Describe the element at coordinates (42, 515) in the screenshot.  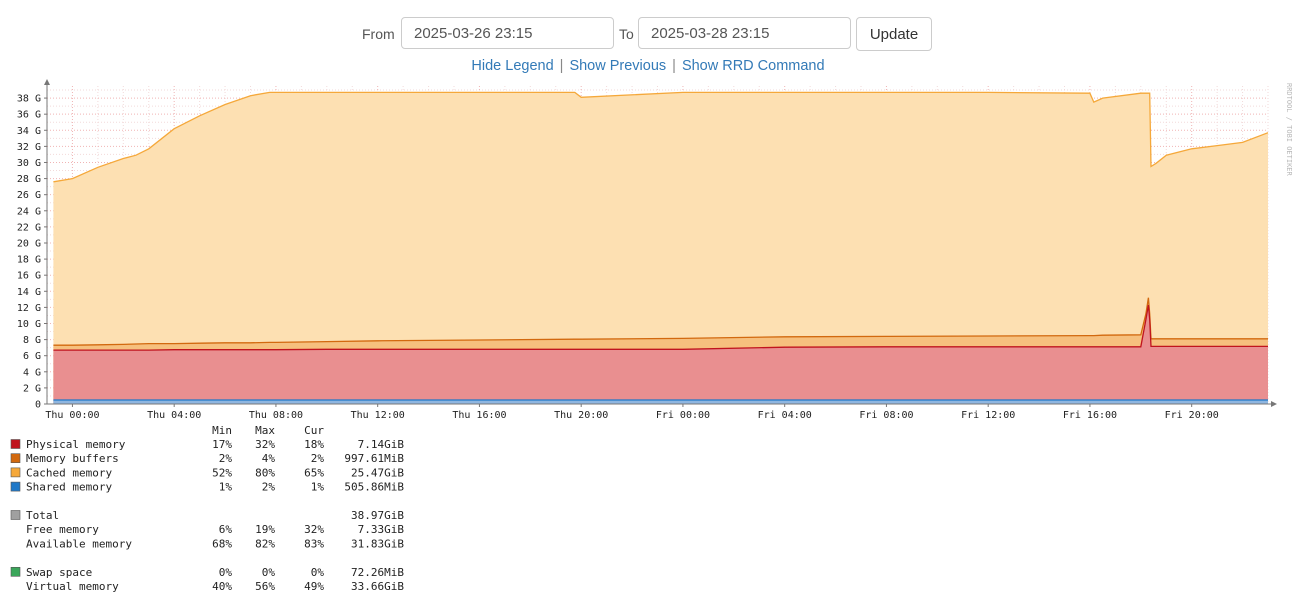
I see `legend-series-name: Total` at that location.